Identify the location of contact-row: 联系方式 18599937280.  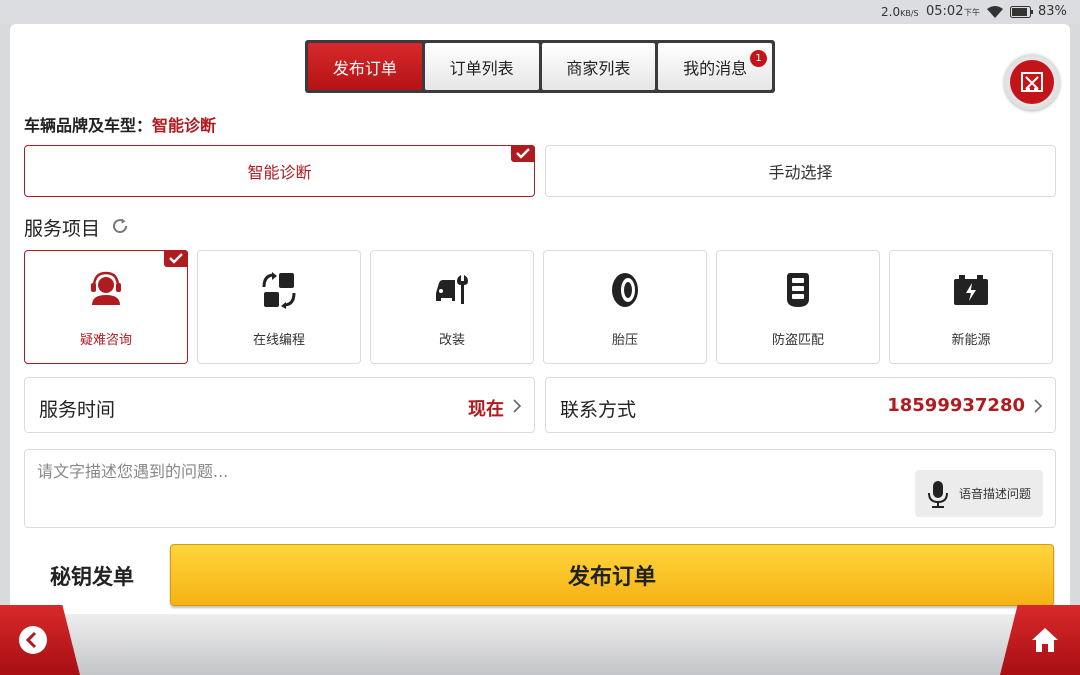
(800, 405).